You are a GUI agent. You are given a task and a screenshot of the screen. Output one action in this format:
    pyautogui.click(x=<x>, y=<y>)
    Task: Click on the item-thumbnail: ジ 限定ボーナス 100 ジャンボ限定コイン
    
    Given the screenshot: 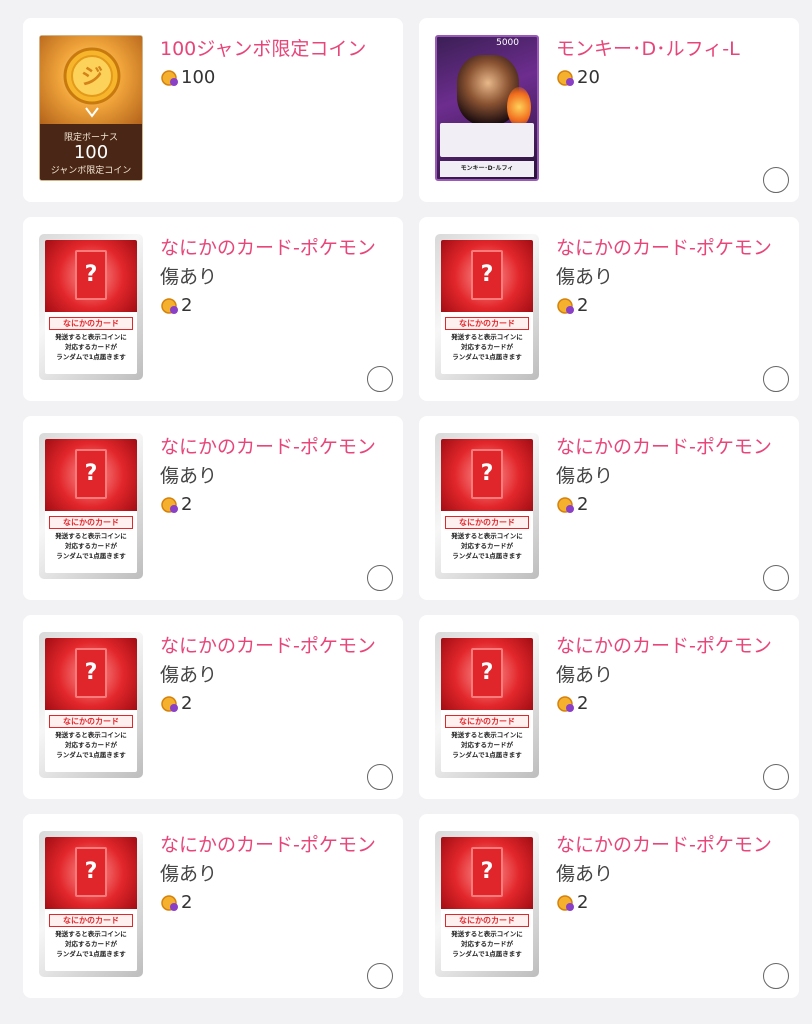 What is the action you would take?
    pyautogui.click(x=91, y=108)
    